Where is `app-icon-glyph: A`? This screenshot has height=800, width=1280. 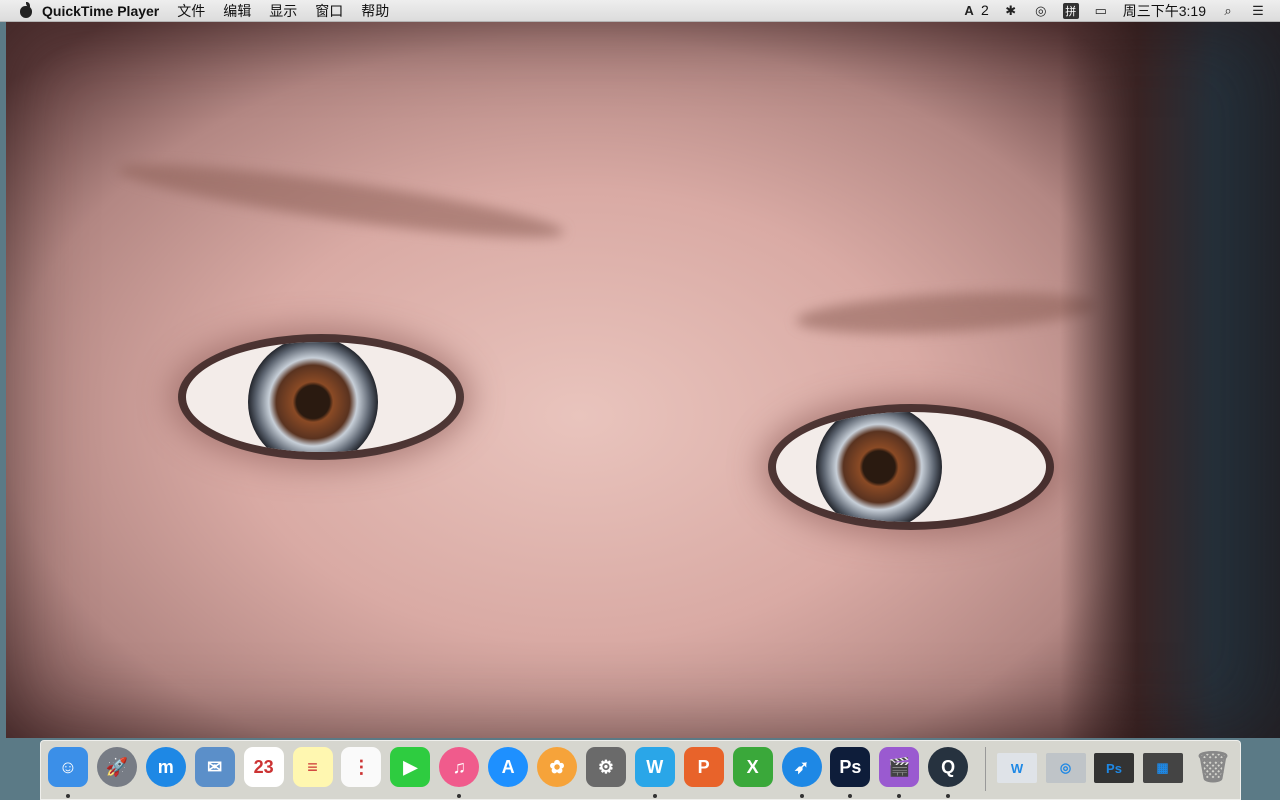 app-icon-glyph: A is located at coordinates (508, 766).